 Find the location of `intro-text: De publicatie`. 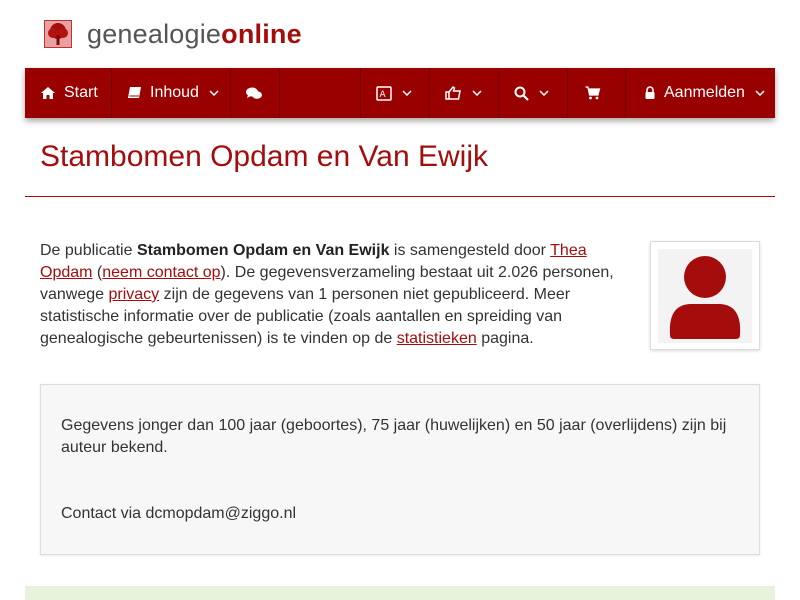

intro-text: De publicatie is located at coordinates (88, 250).